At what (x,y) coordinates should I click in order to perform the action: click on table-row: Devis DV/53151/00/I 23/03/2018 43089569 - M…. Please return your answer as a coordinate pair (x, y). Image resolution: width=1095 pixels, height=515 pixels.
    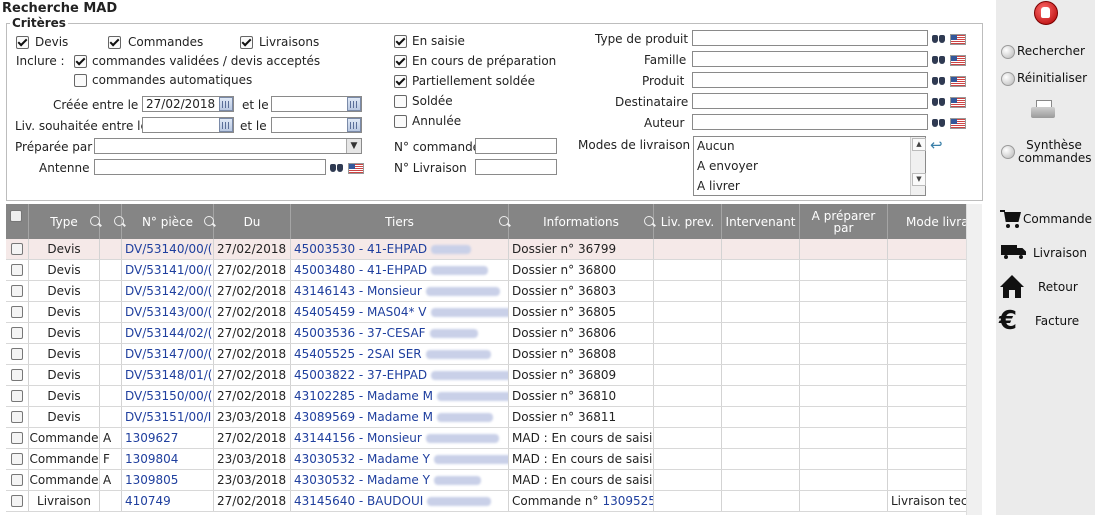
    Looking at the image, I should click on (486, 417).